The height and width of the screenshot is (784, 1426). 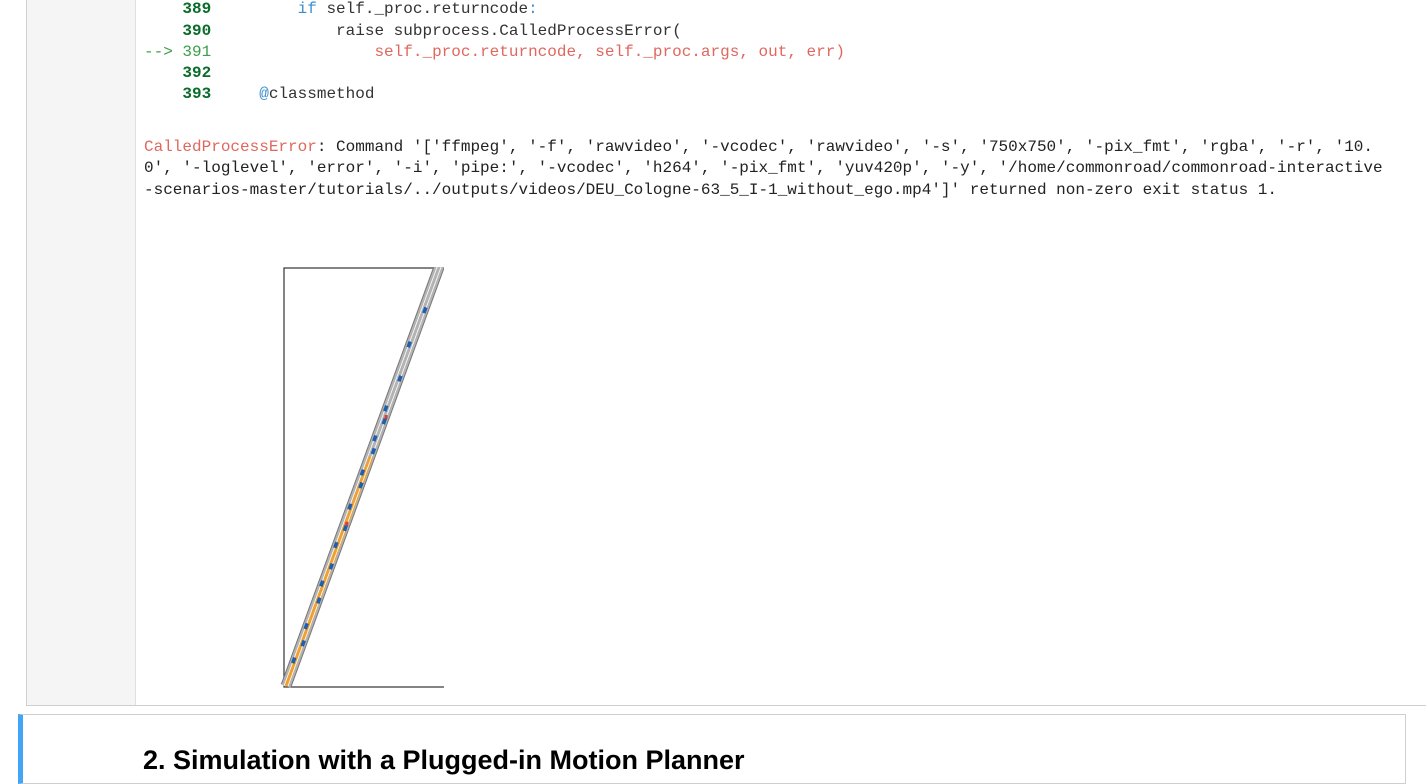 I want to click on error-name: CalledProcessError, so click(x=230, y=147).